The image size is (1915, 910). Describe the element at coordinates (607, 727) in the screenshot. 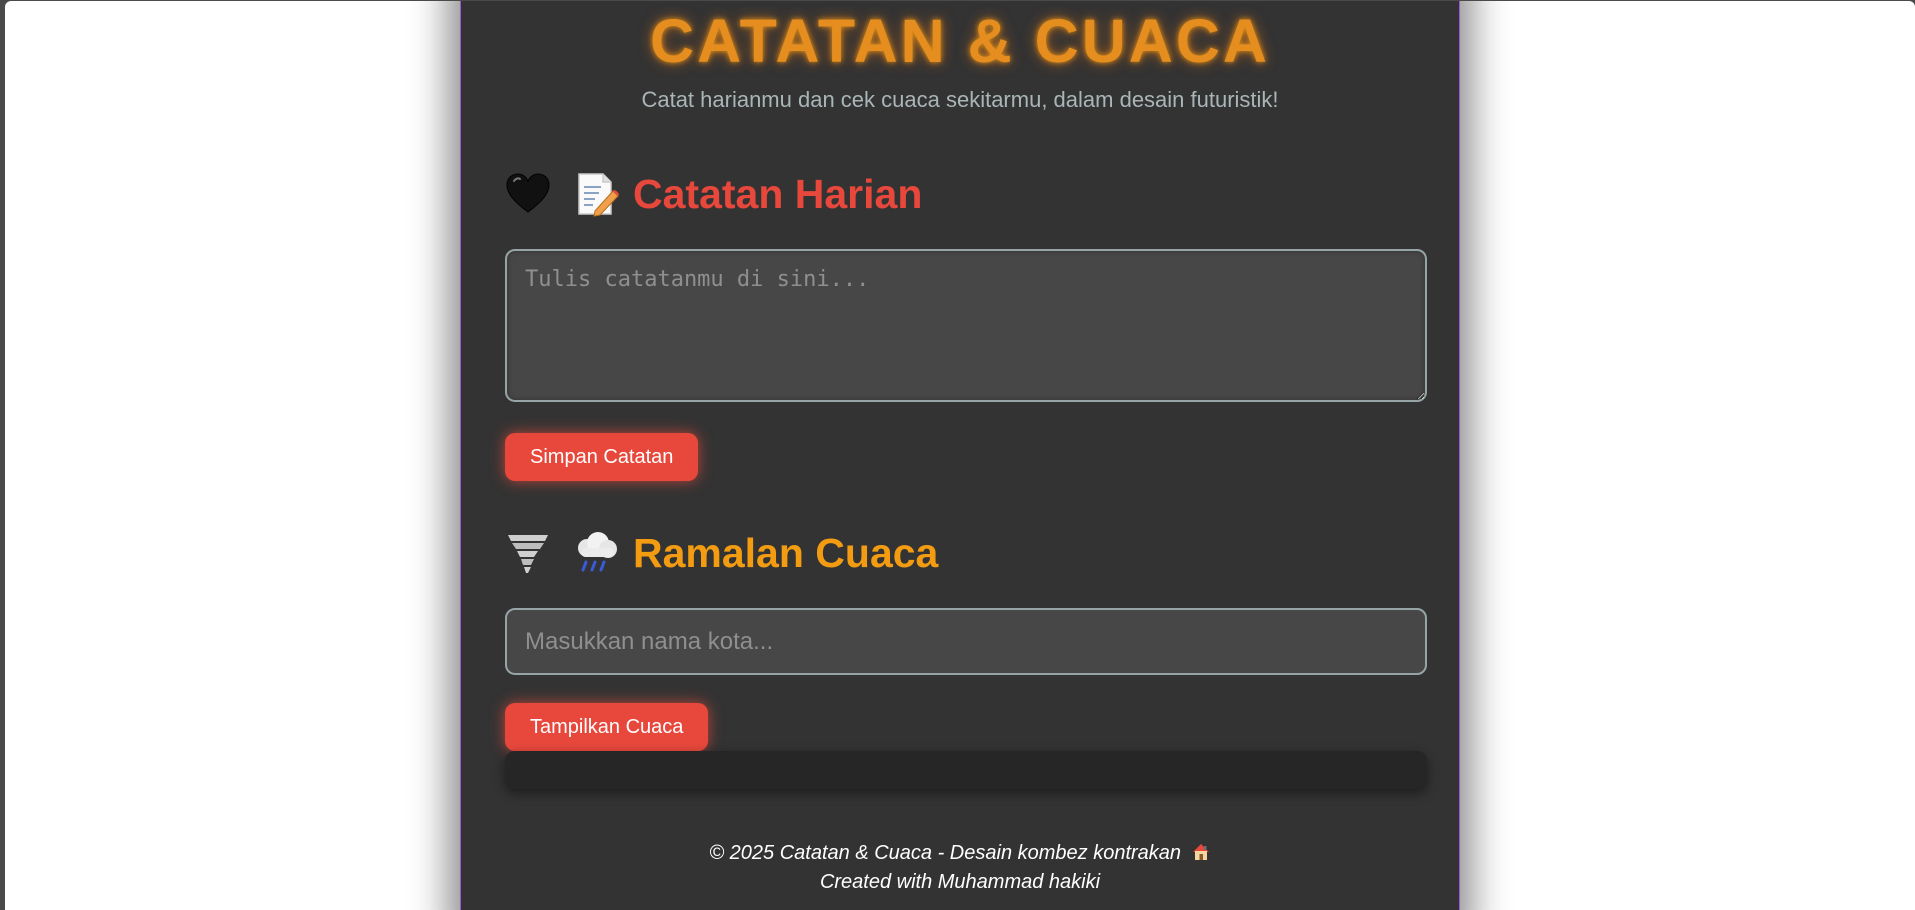

I see `show-weather-button: Tampilkan Cuaca` at that location.